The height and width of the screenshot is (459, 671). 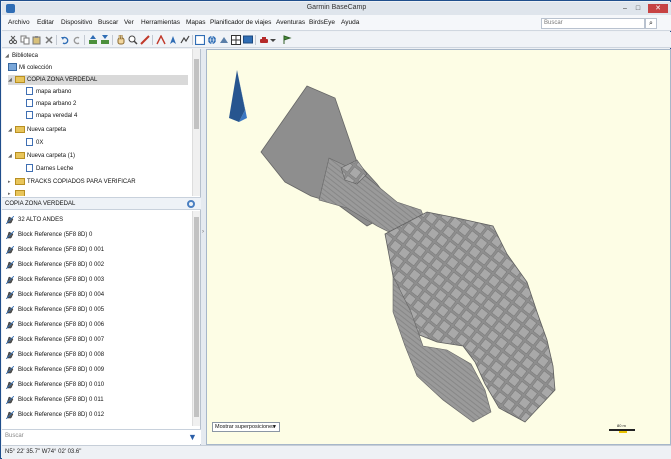 I want to click on coordinates-readout: N5° 22' 35.7" W74° 02' 03.6", so click(x=43, y=452).